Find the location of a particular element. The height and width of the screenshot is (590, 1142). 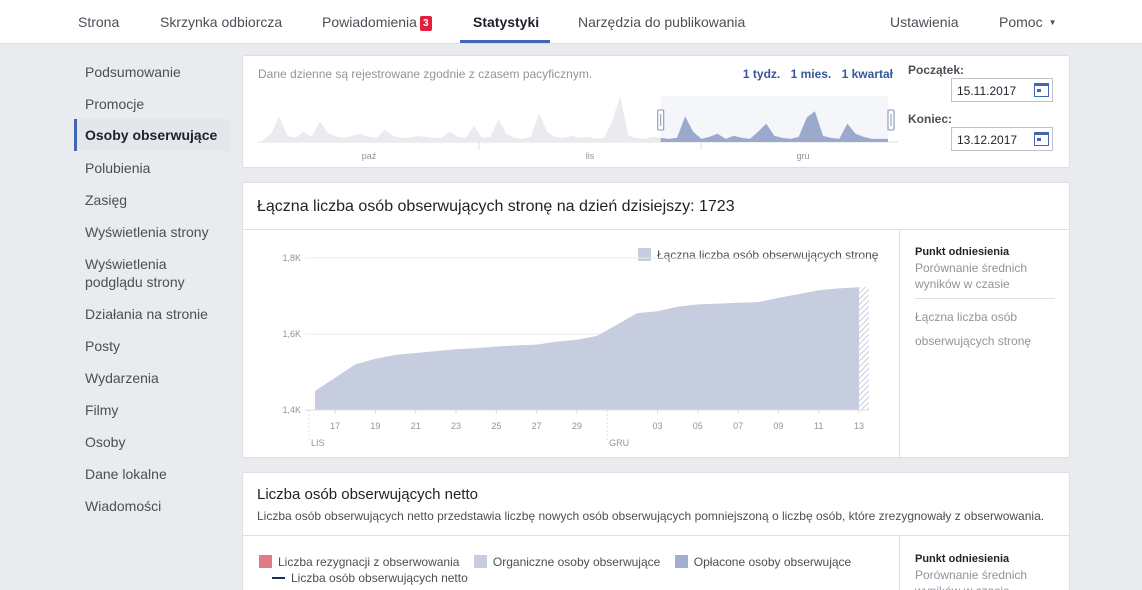

y-tick-label: 1,4K is located at coordinates (291, 410).